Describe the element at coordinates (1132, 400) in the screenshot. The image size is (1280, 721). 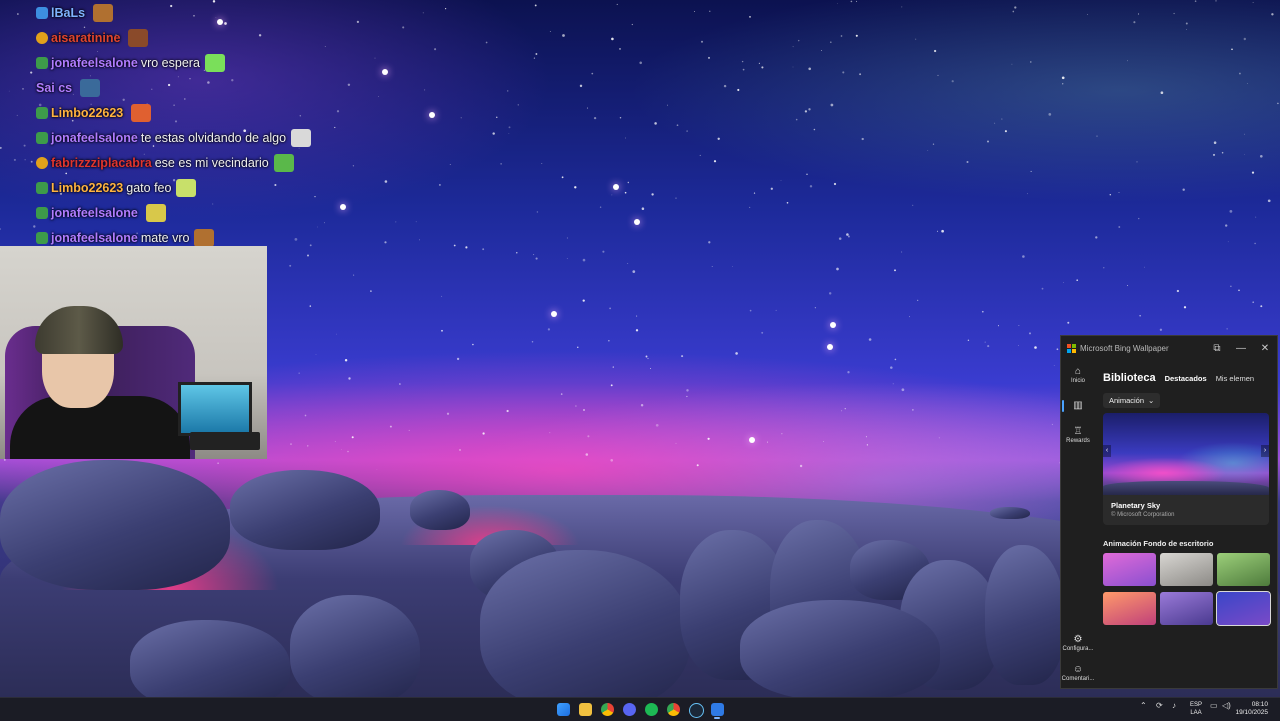
I see `filter-dropdown: Animación ⌄` at that location.